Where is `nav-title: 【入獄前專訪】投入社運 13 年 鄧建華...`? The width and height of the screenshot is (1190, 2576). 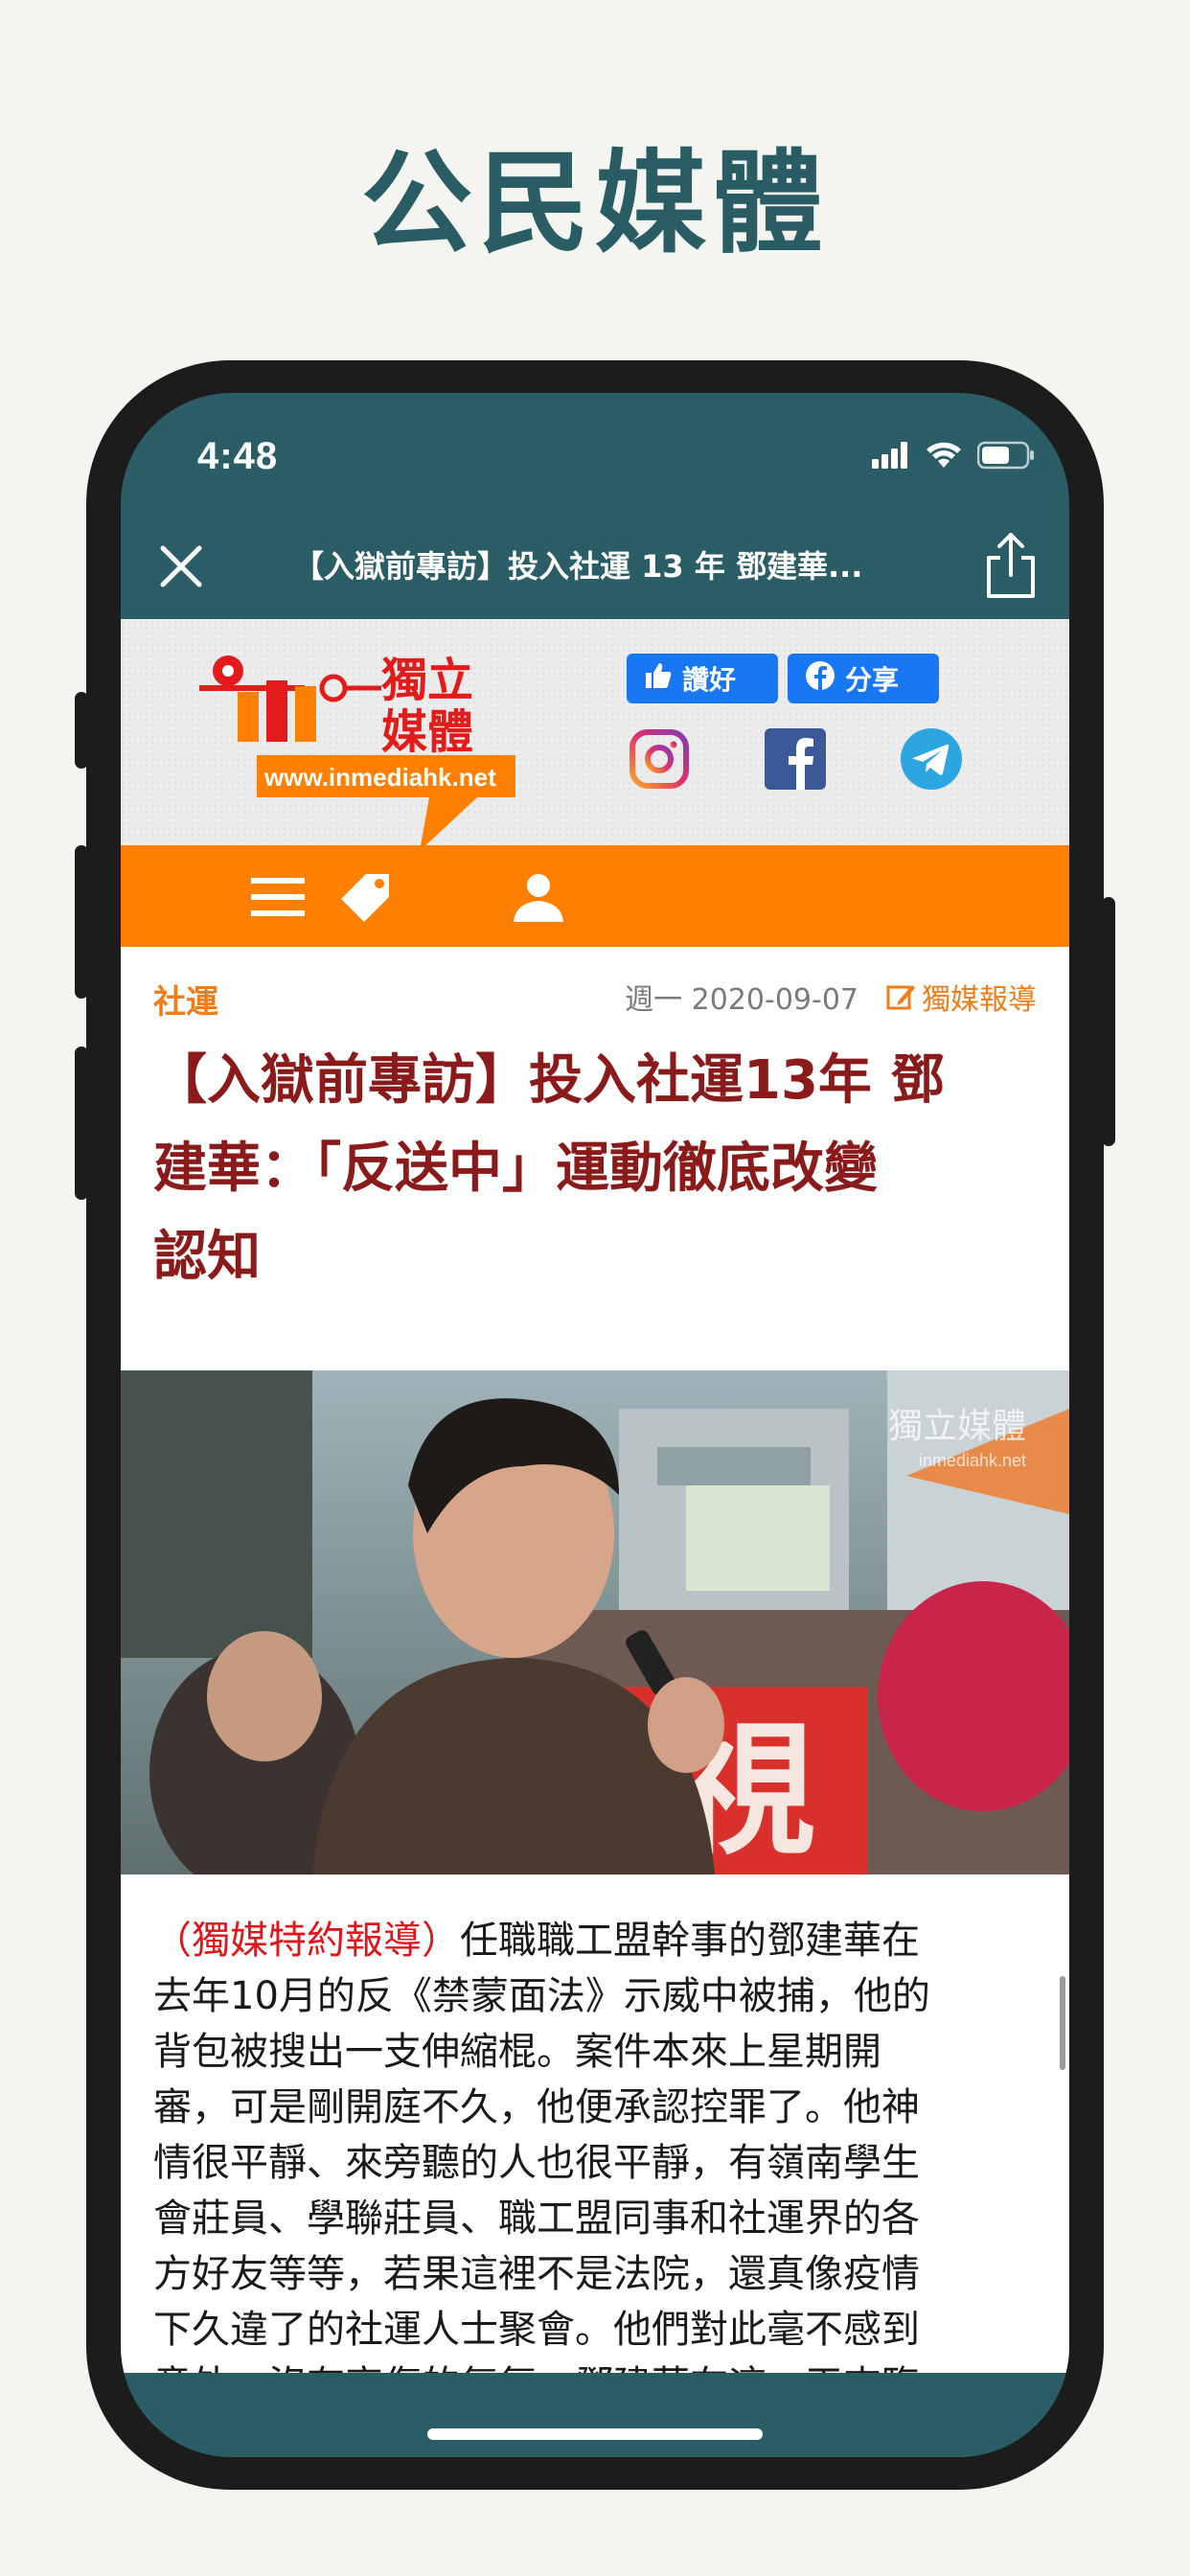 nav-title: 【入獄前專訪】投入社運 13 年 鄧建華... is located at coordinates (578, 566).